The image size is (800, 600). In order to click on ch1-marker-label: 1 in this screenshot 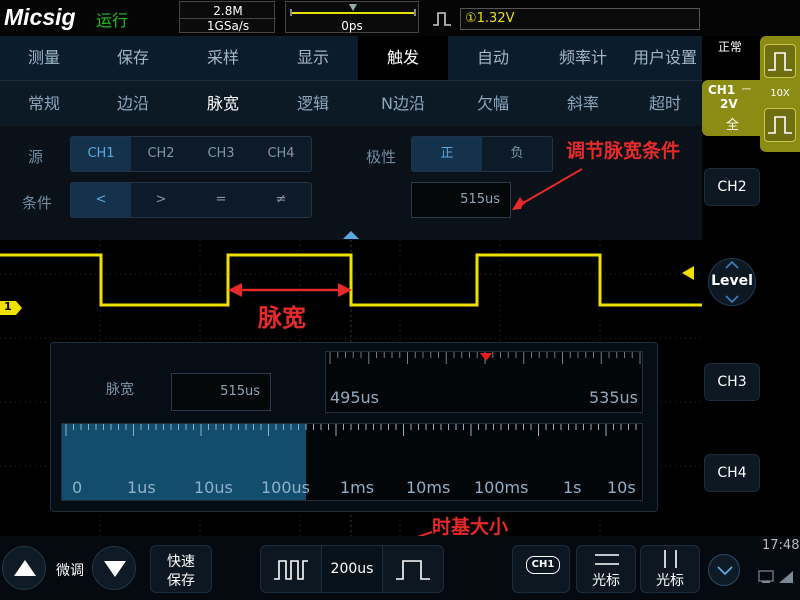, I will do `click(8, 306)`.